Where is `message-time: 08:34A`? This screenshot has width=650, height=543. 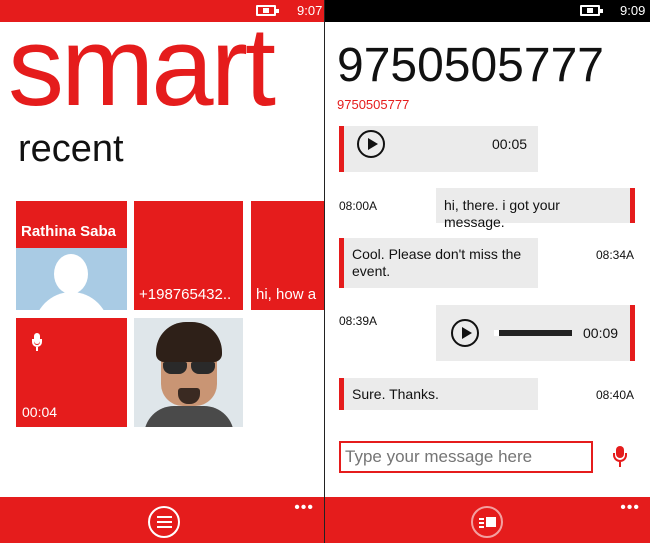
message-time: 08:34A is located at coordinates (615, 255).